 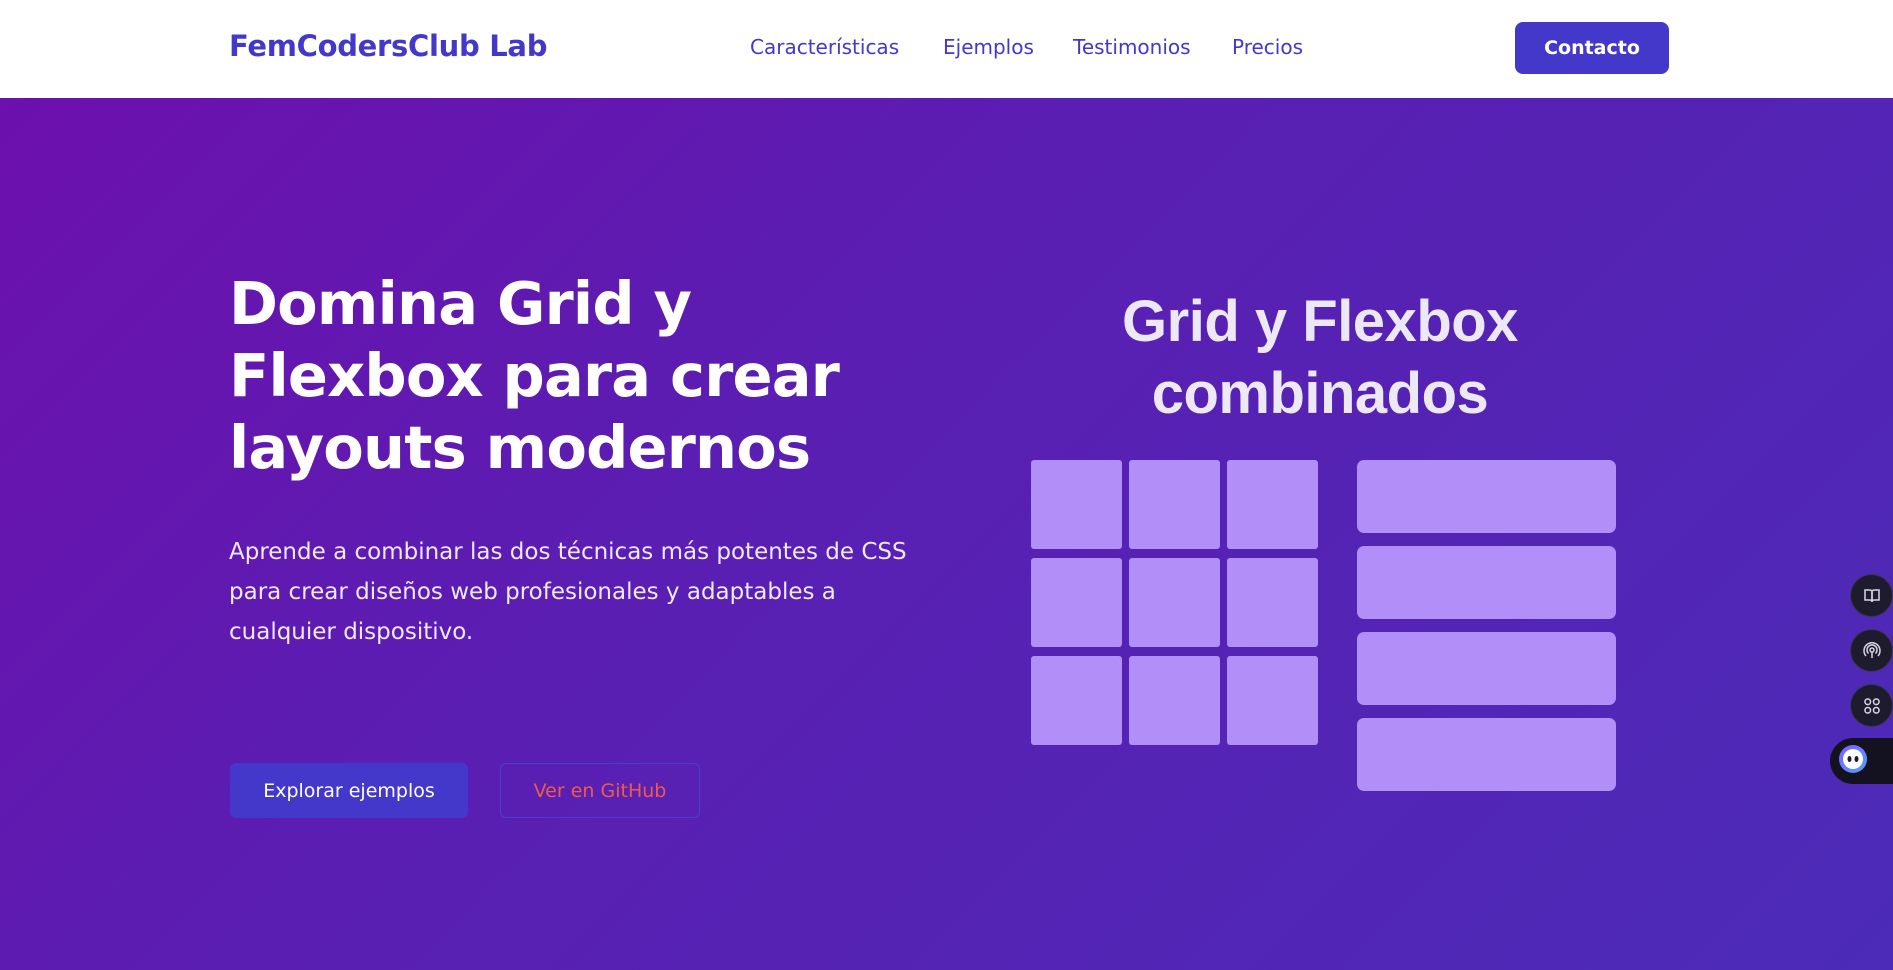 What do you see at coordinates (1320, 357) in the screenshot?
I see `visual-title: Grid y Flexbox combinados` at bounding box center [1320, 357].